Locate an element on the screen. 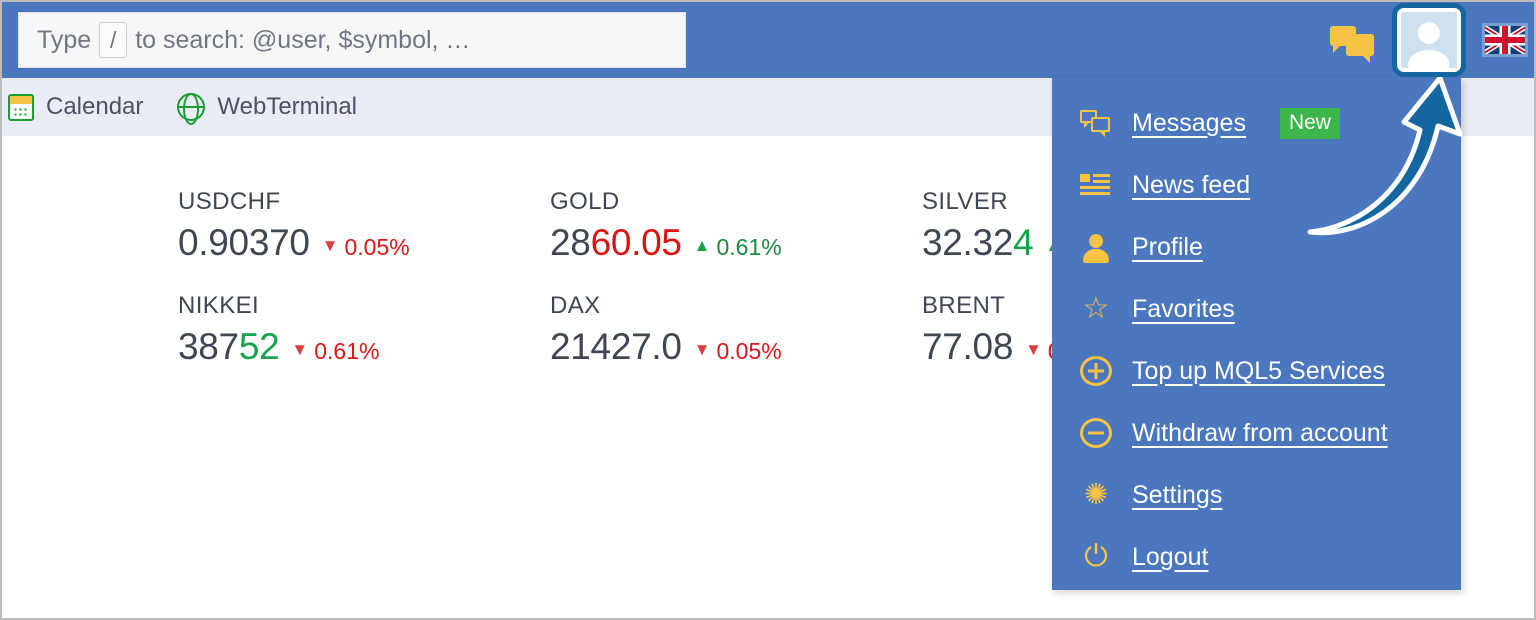 This screenshot has height=620, width=1536. user-avatar-icon is located at coordinates (1429, 40).